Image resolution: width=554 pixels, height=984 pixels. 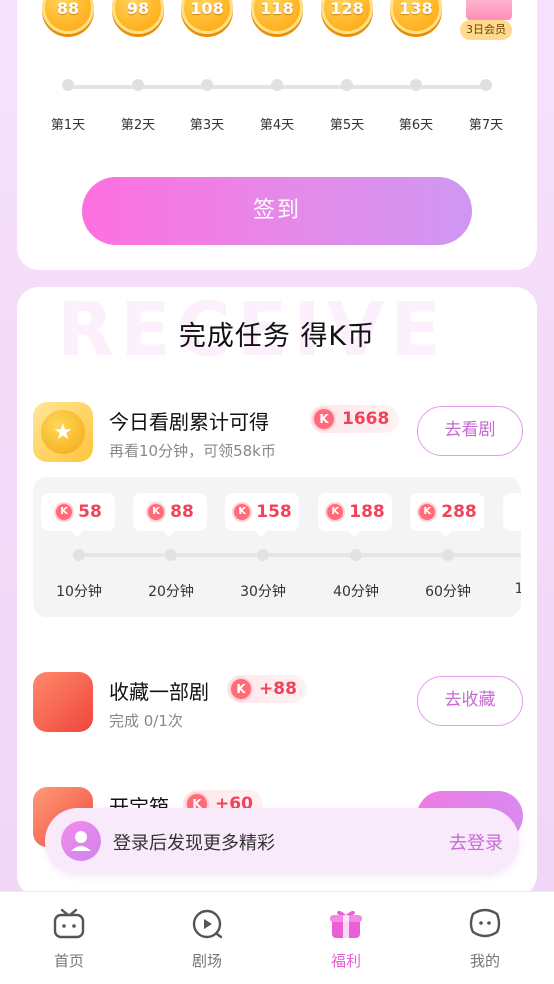 What do you see at coordinates (337, 333) in the screenshot?
I see `title-highlight: 得K币` at bounding box center [337, 333].